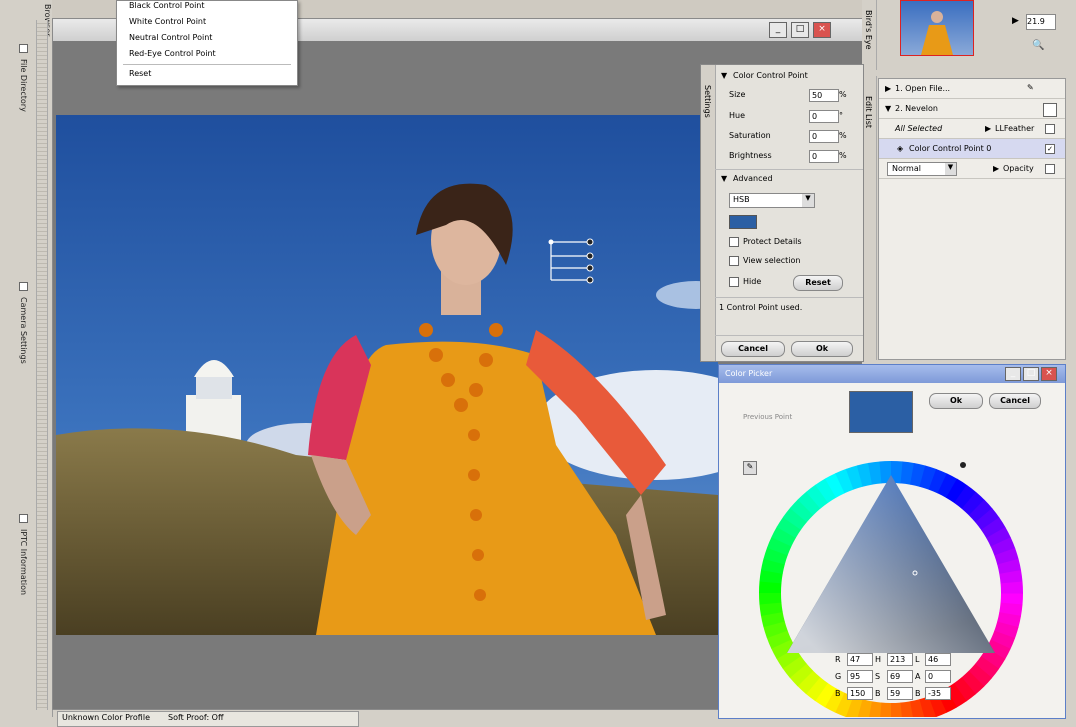  Describe the element at coordinates (737, 115) in the screenshot. I see `hue-label: Hue` at that location.